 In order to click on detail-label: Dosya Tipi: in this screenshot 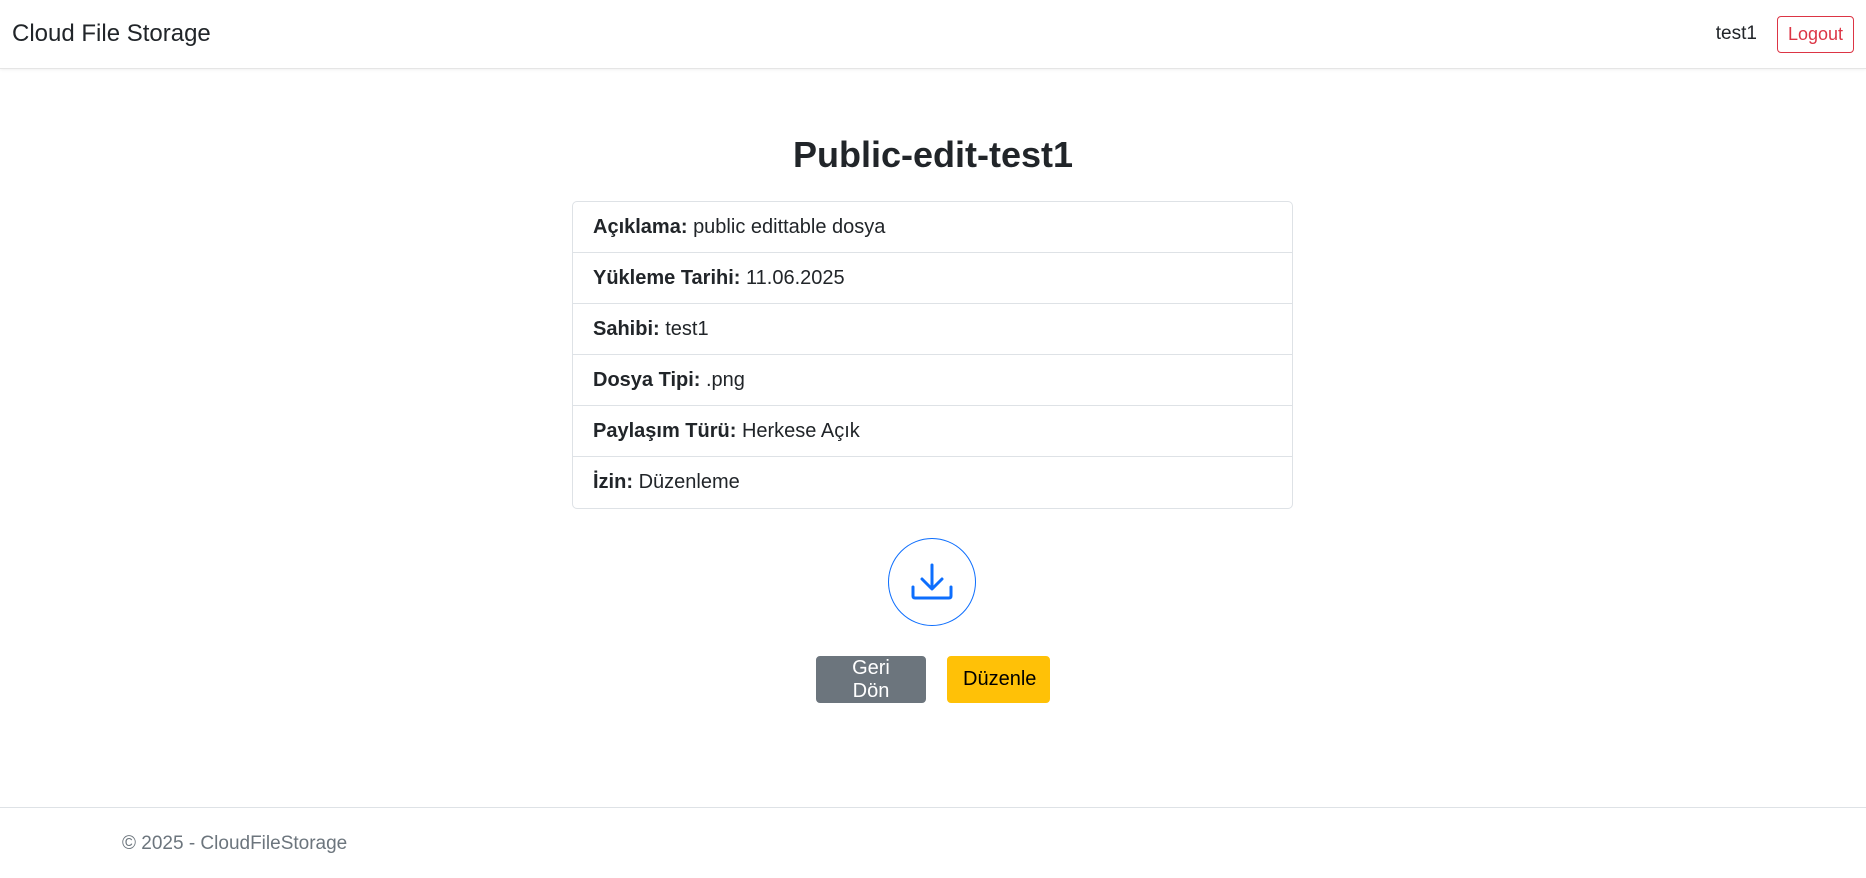, I will do `click(647, 380)`.